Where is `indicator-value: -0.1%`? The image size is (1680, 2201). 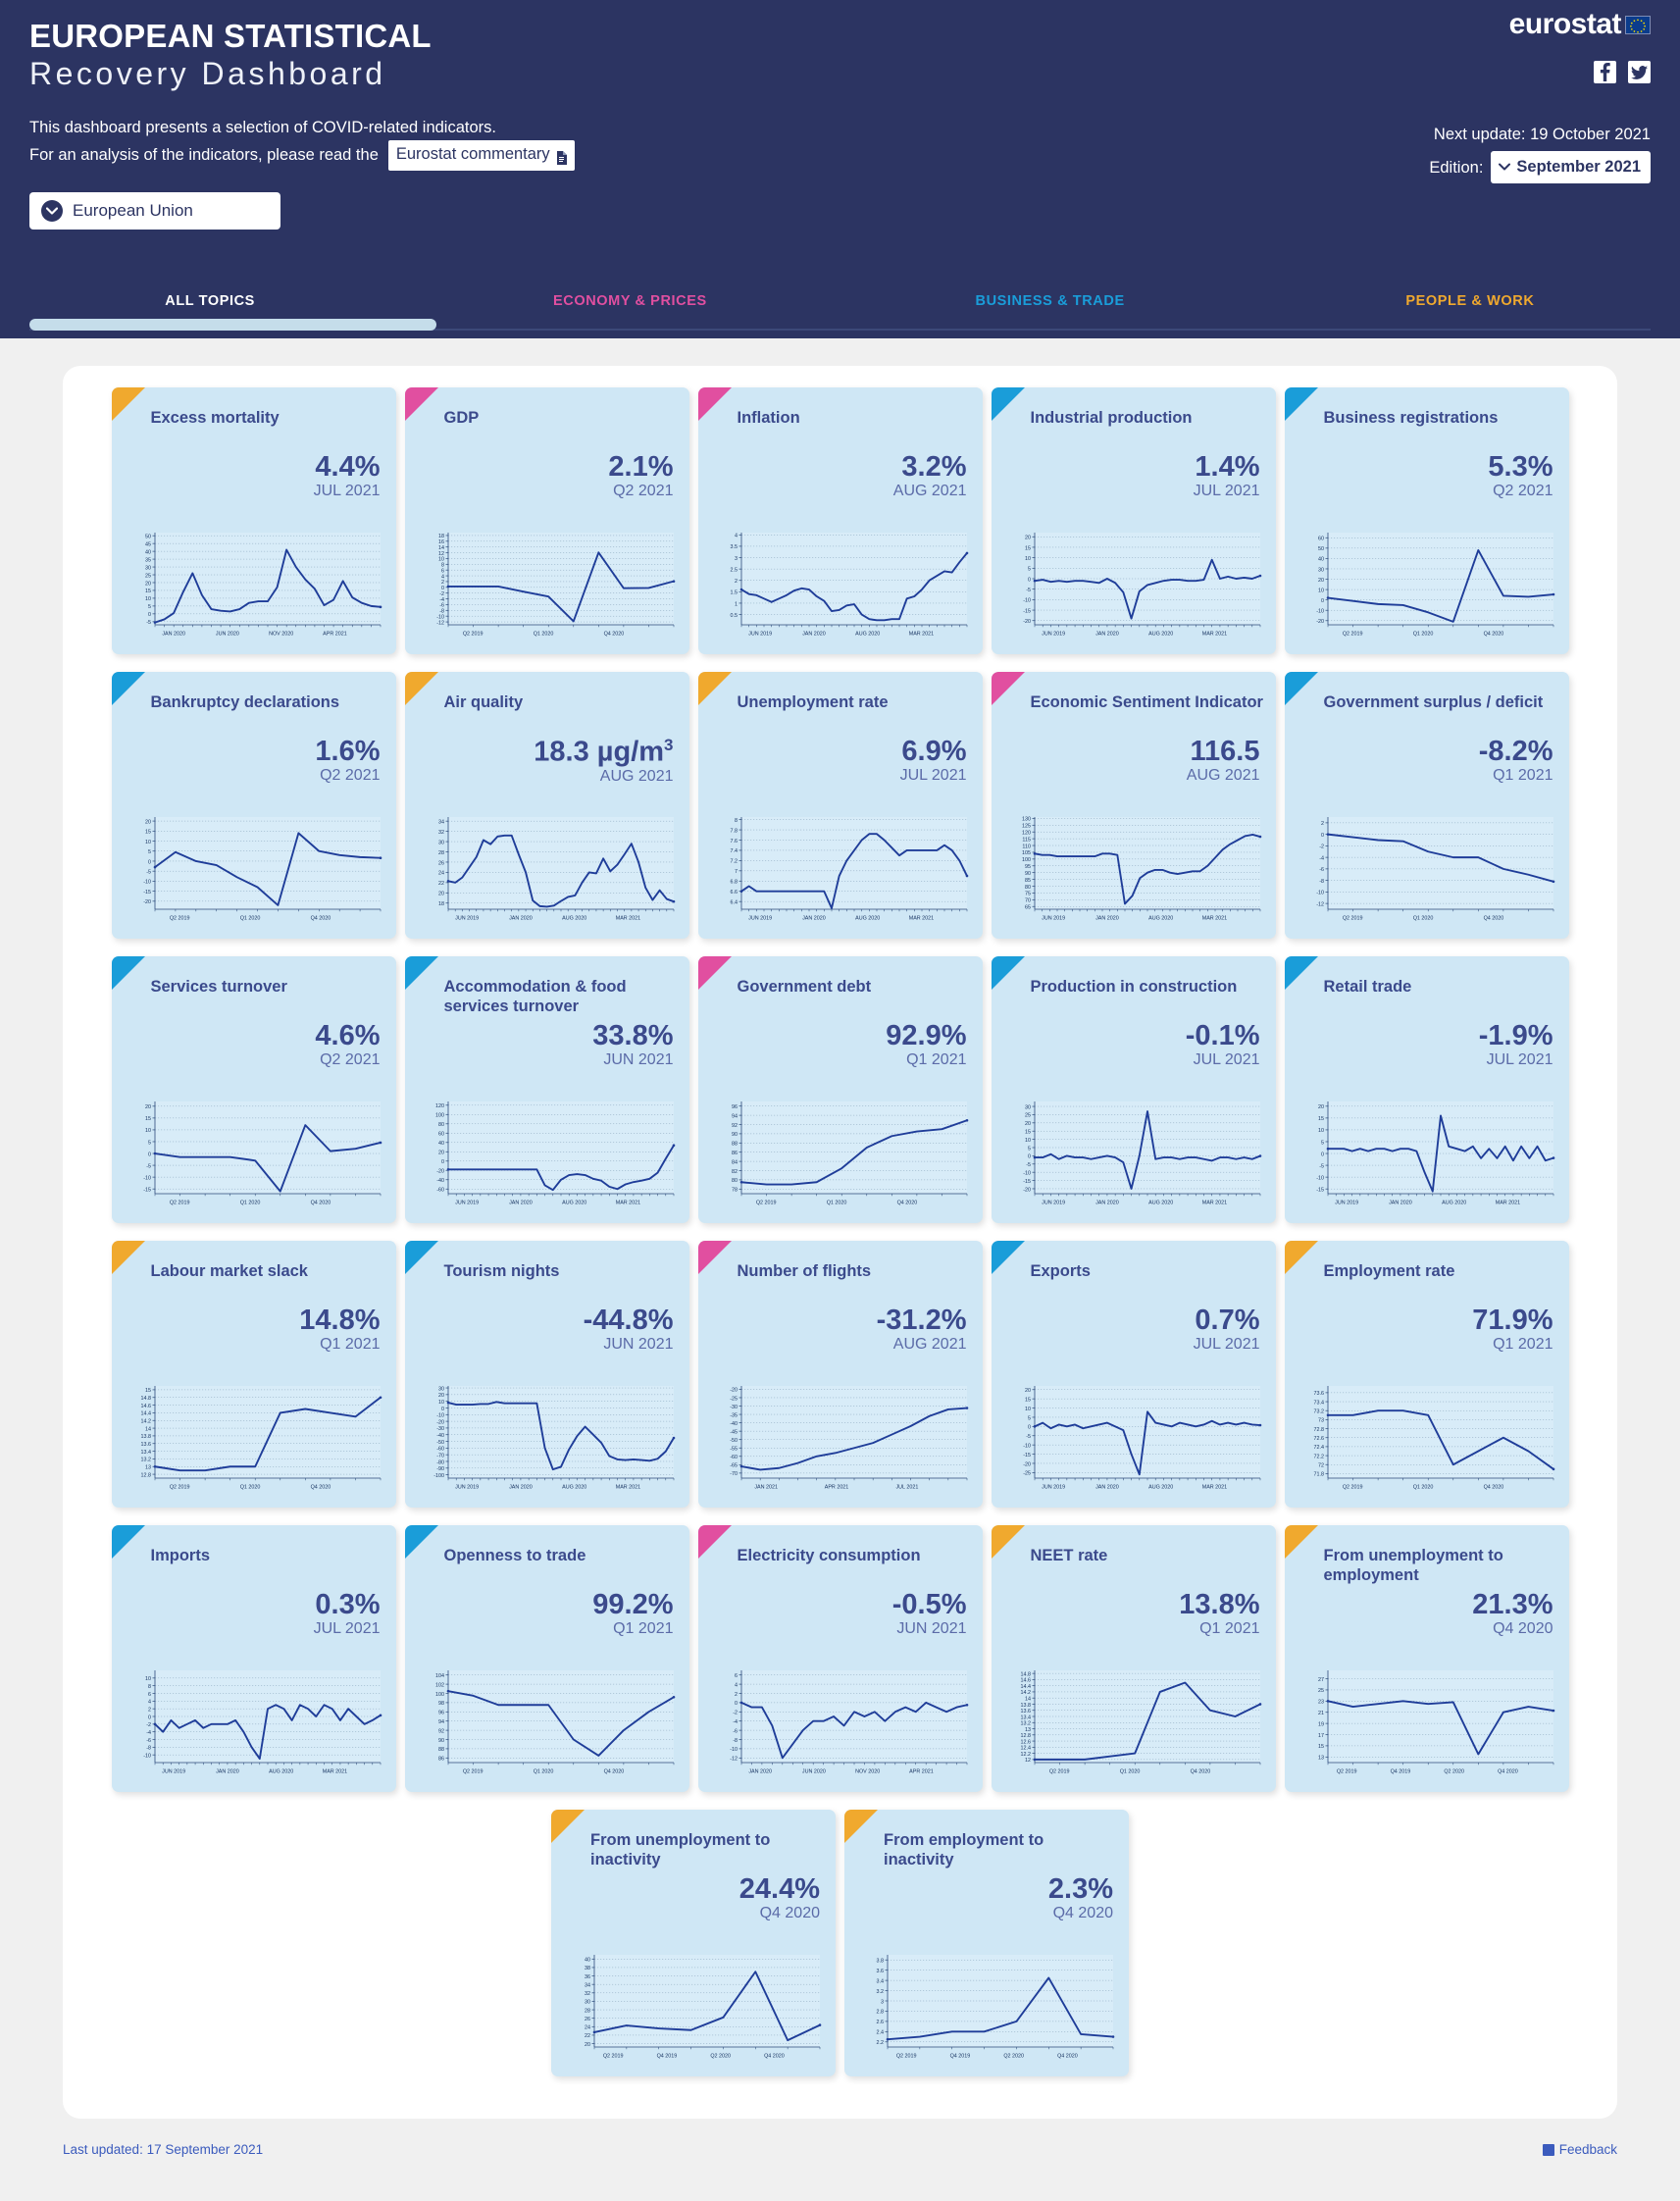 indicator-value: -0.1% is located at coordinates (1222, 1036).